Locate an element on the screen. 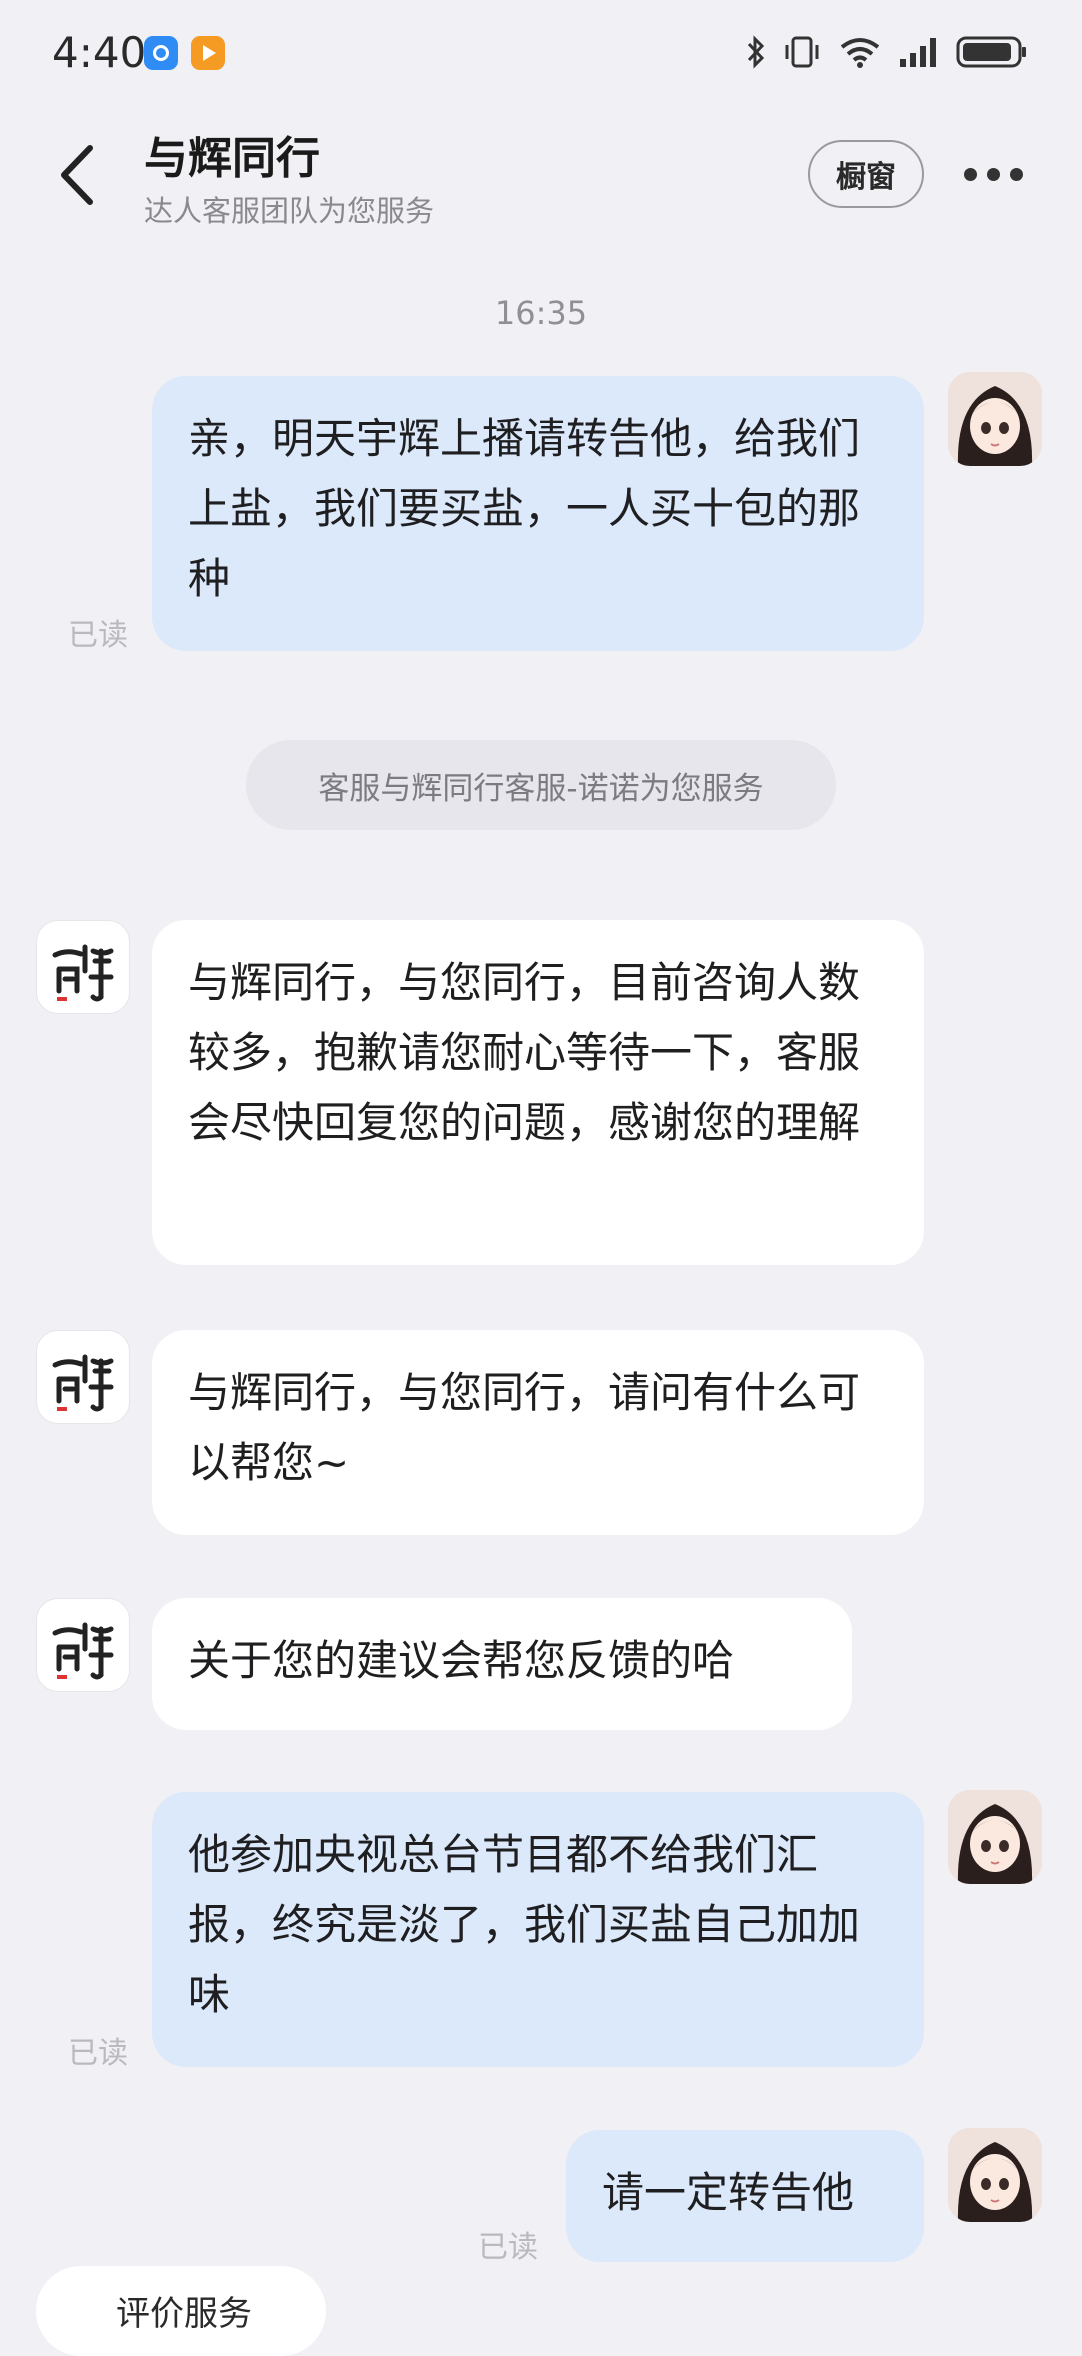 Image resolution: width=1082 pixels, height=2356 pixels. rate-service-button: 评价服务 is located at coordinates (181, 2311).